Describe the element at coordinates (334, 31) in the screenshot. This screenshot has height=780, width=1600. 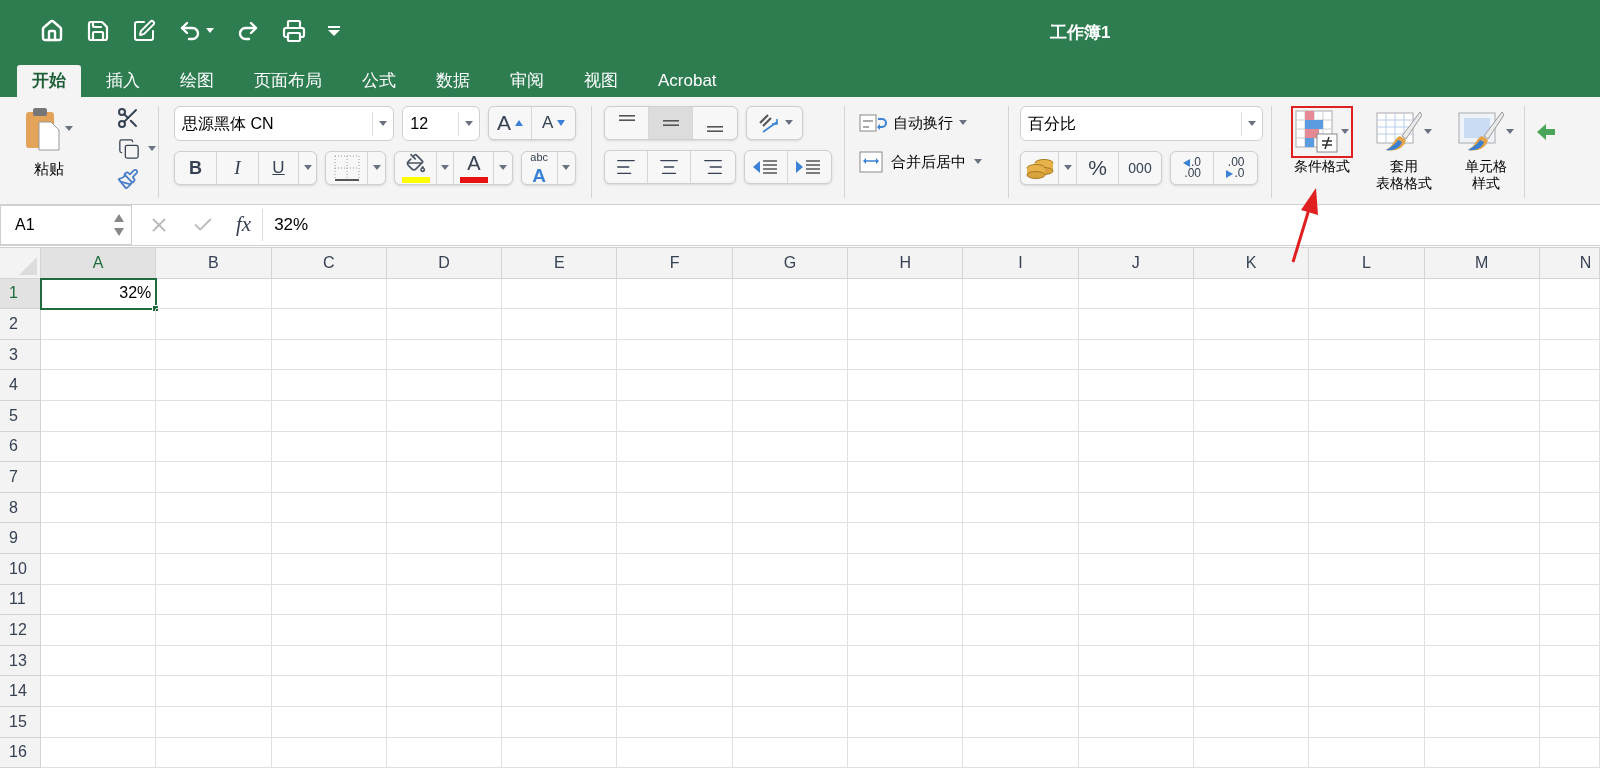
I see `customize-icon` at that location.